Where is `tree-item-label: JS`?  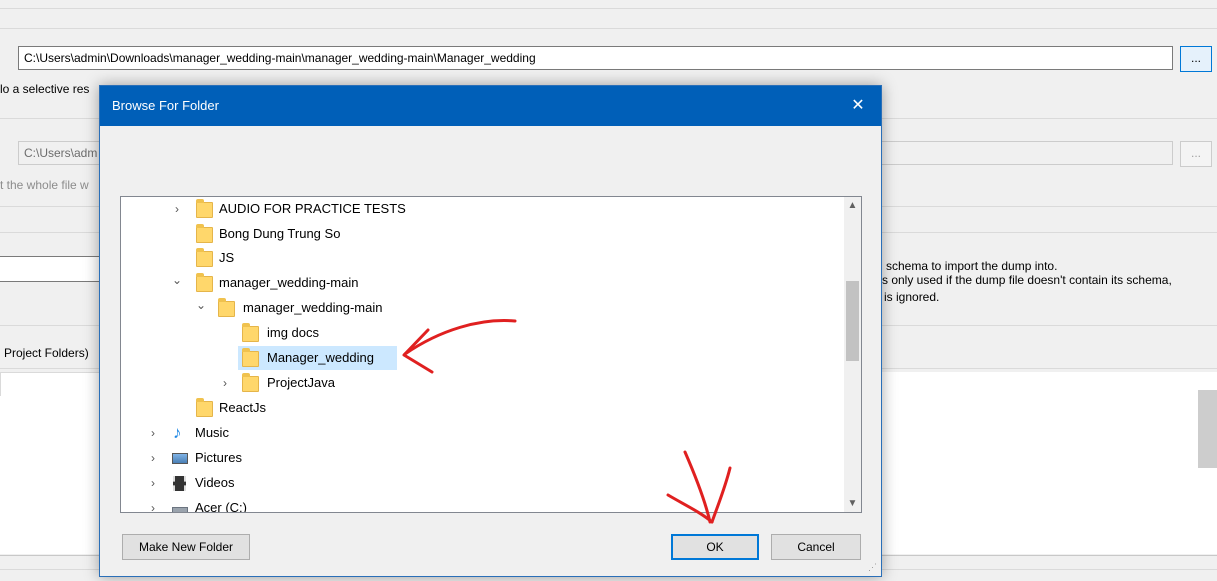
tree-item-label: JS is located at coordinates (227, 257).